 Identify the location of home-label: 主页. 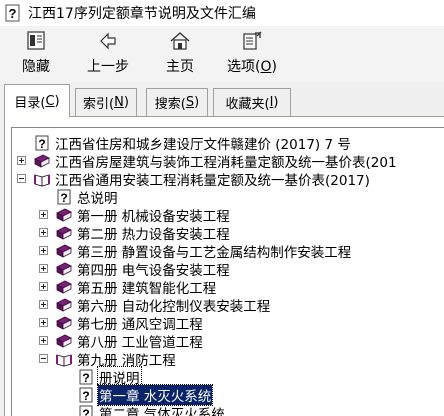
(180, 67).